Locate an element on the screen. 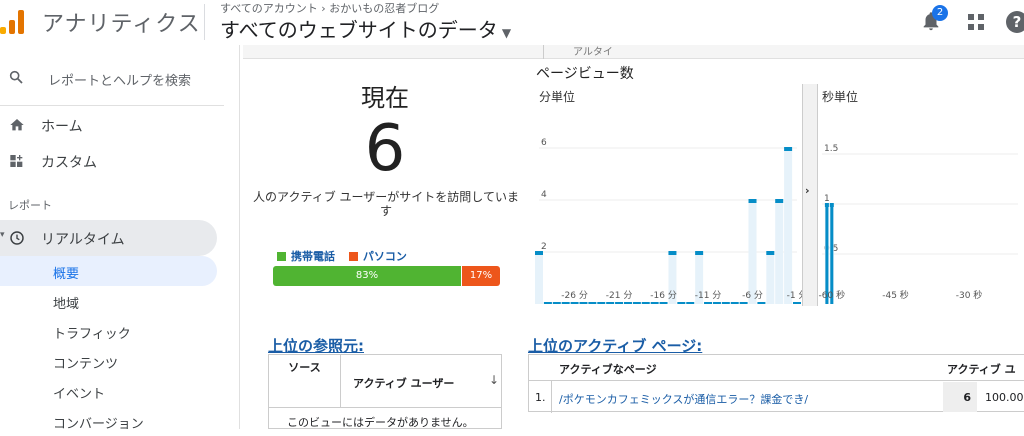 This screenshot has width=1024, height=436. legend-desktop: パソコン is located at coordinates (377, 256).